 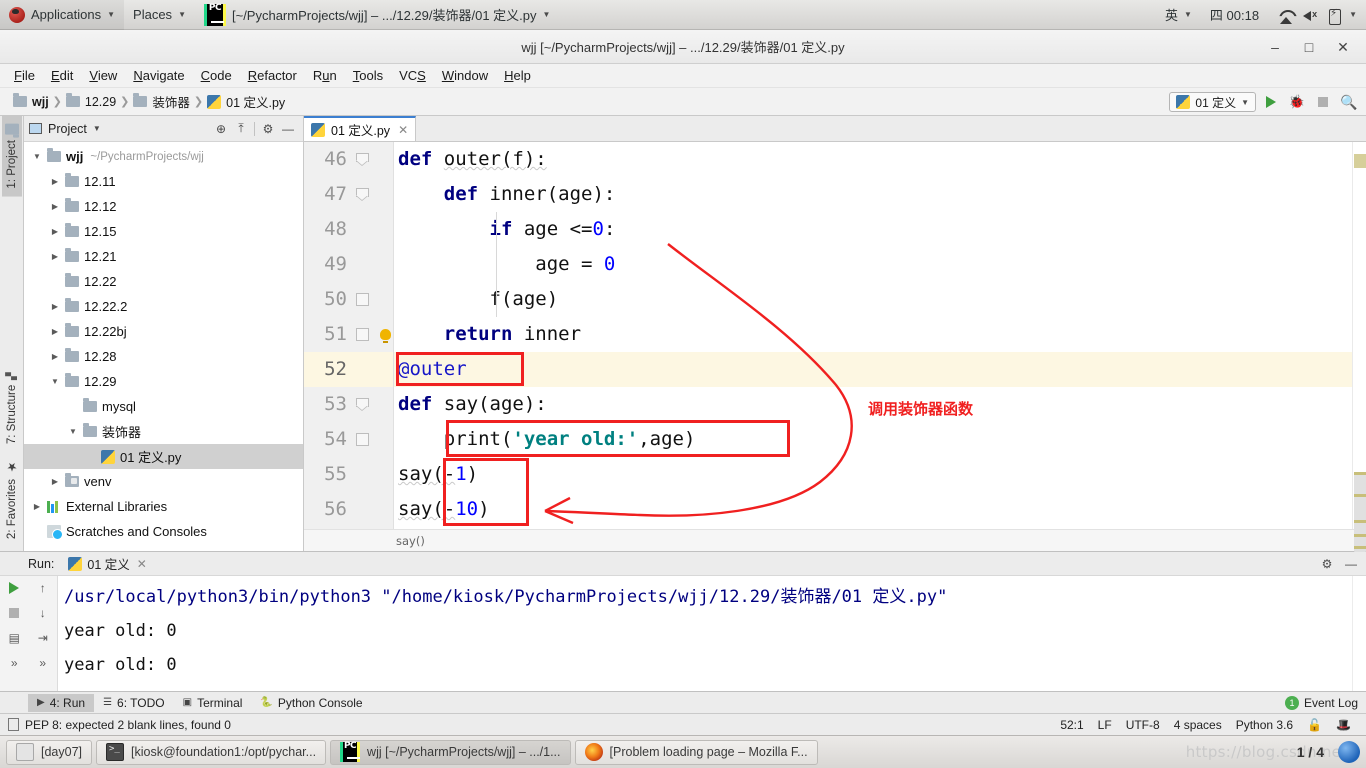 What do you see at coordinates (1178, 15) in the screenshot?
I see `input-method-indicator: 英 ▼` at bounding box center [1178, 15].